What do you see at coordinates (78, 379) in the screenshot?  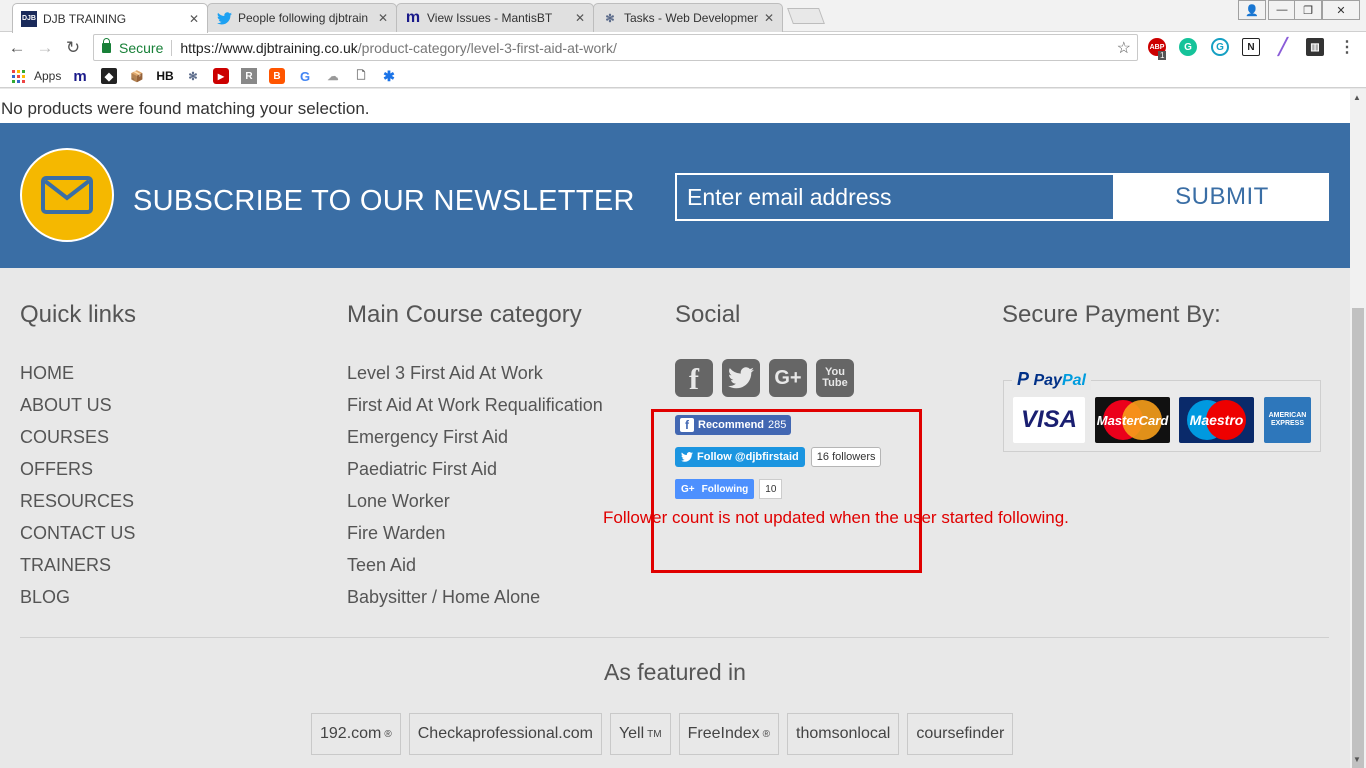 I see `quick-link-home: HOME` at bounding box center [78, 379].